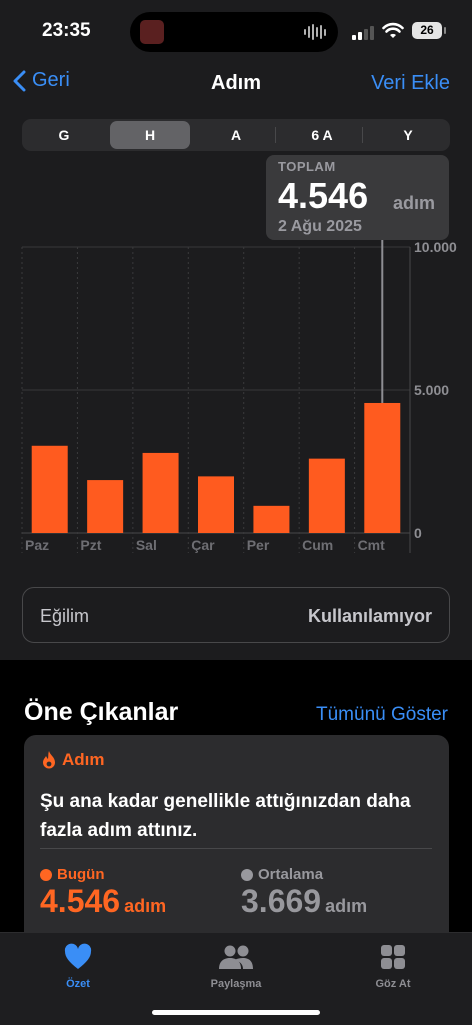 This screenshot has height=1025, width=472. I want to click on today-stat-header: Bugün, so click(103, 874).